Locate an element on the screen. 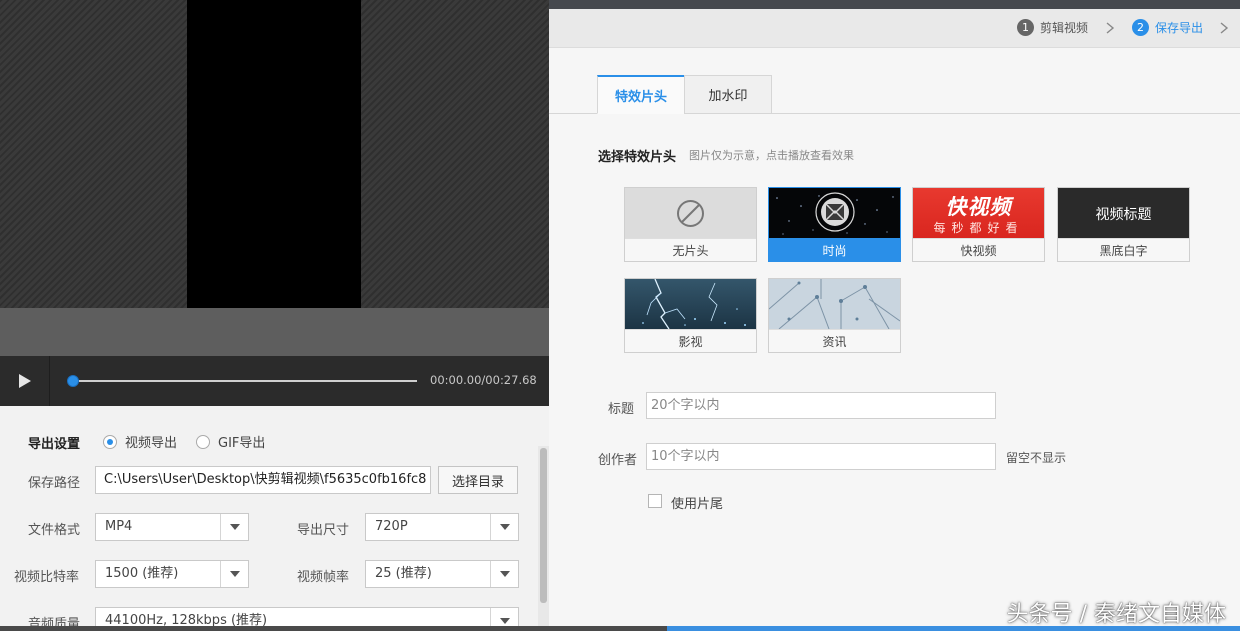 The image size is (1240, 631). use-outro-checkbox is located at coordinates (655, 501).